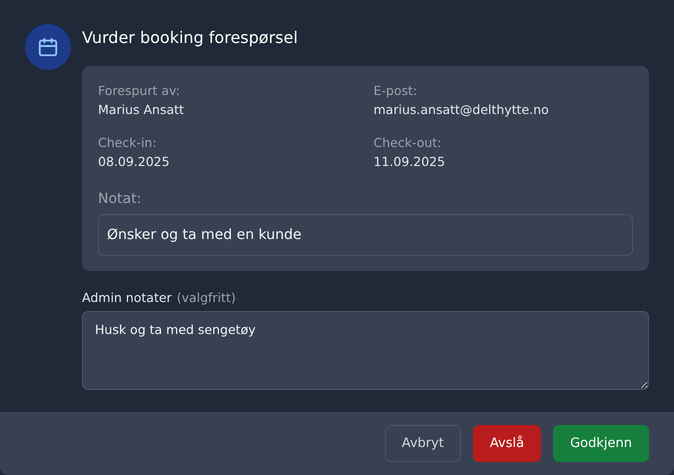 The image size is (674, 475). What do you see at coordinates (408, 143) in the screenshot?
I see `field-label: Check-out:` at bounding box center [408, 143].